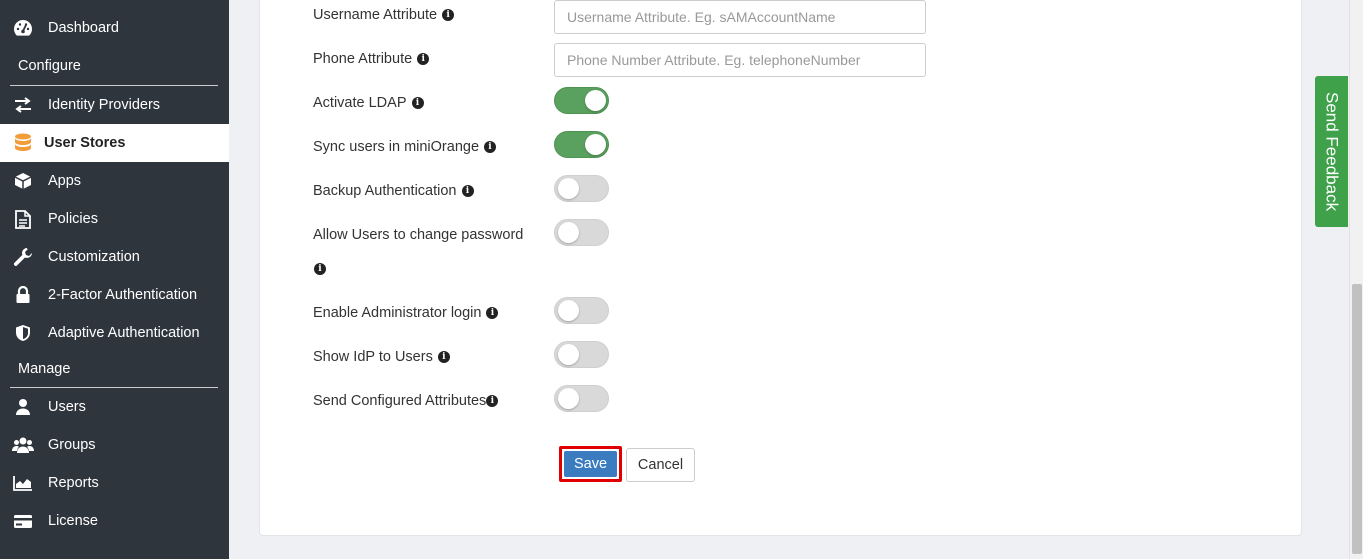 The image size is (1363, 559). Describe the element at coordinates (49, 66) in the screenshot. I see `section-header-configure: Configure` at that location.